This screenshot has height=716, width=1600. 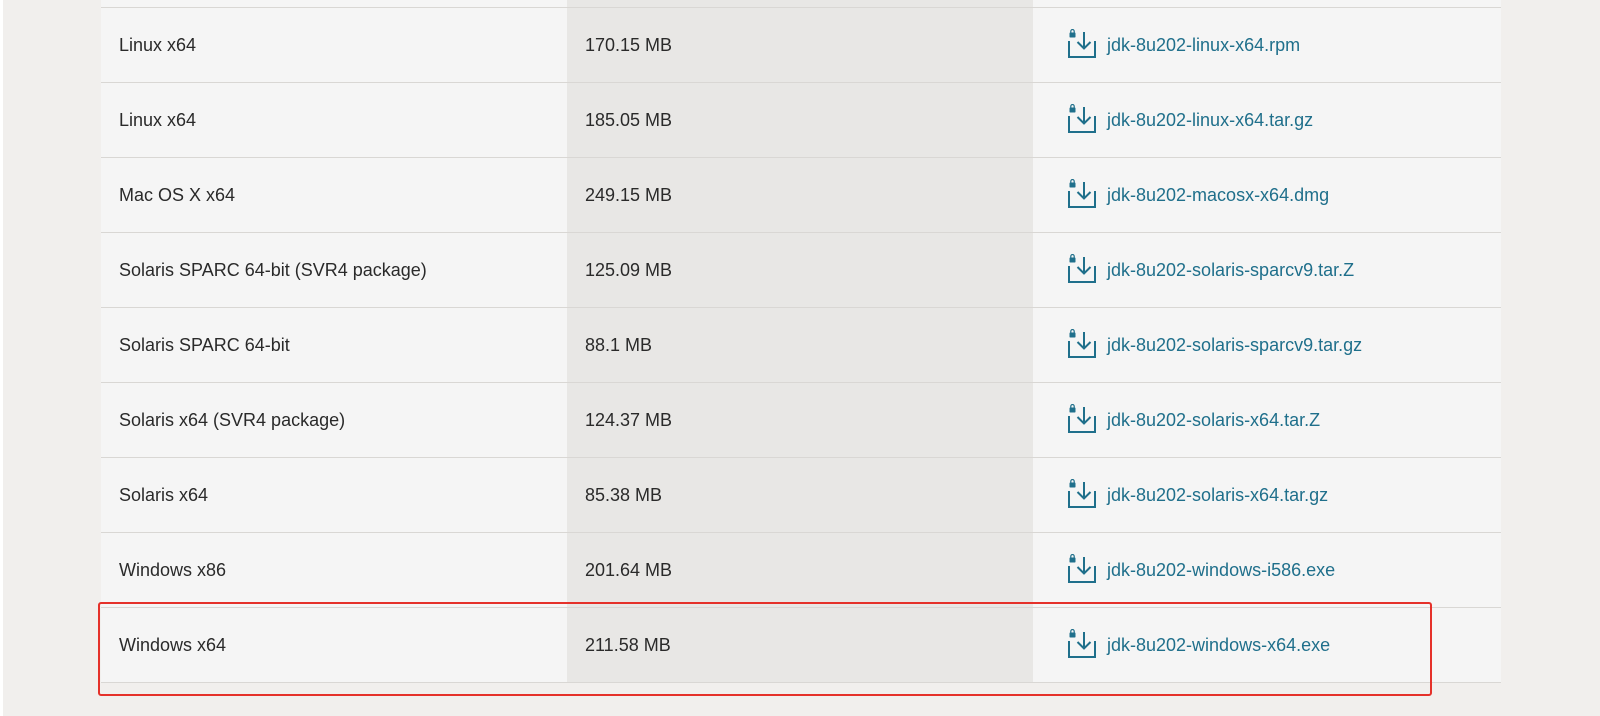 I want to click on download-cell: jdk-8u202-linux-x64.rpm, so click(x=1267, y=45).